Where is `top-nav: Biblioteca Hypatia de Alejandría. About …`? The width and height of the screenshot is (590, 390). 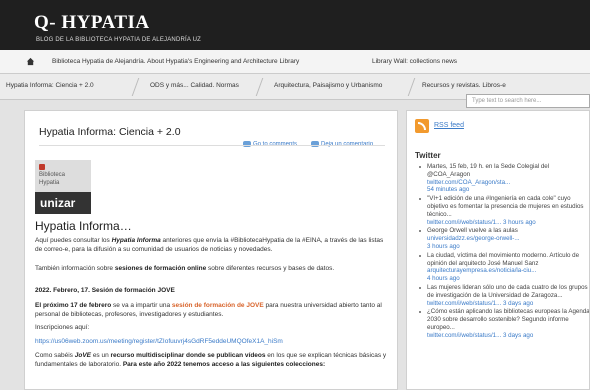 top-nav: Biblioteca Hypatia de Alejandría. About … is located at coordinates (295, 62).